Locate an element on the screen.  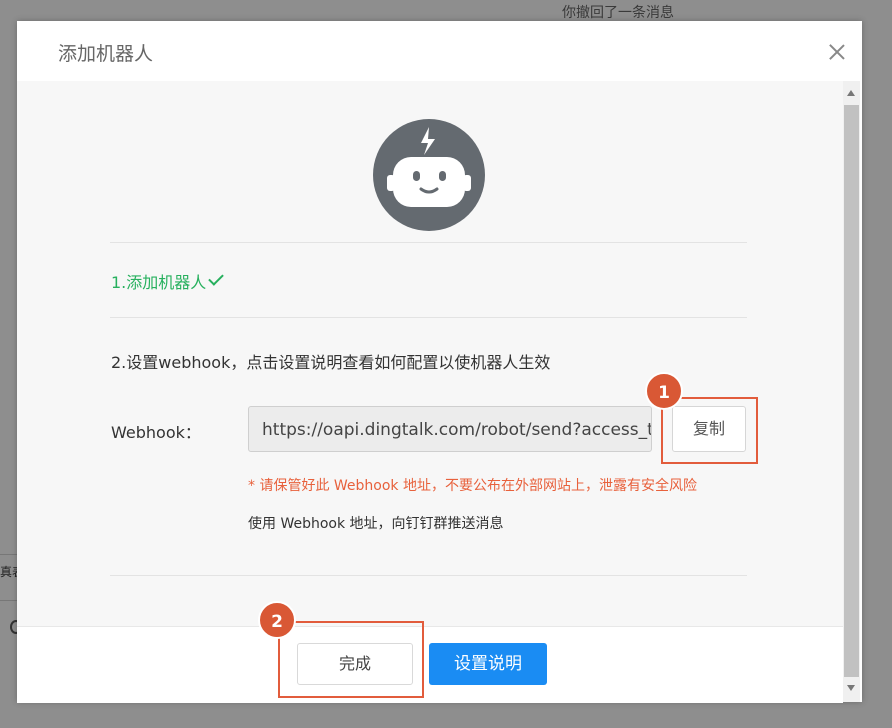
dialog-scrollbar is located at coordinates (851, 391).